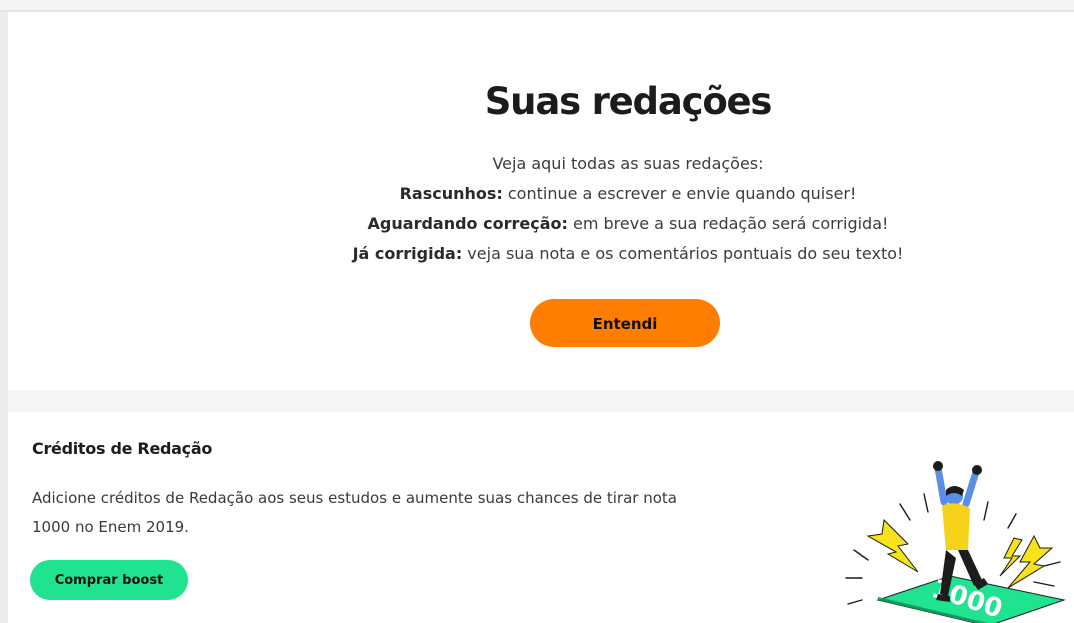 The image size is (1074, 623). Describe the element at coordinates (537, 6) in the screenshot. I see `top-bar` at that location.